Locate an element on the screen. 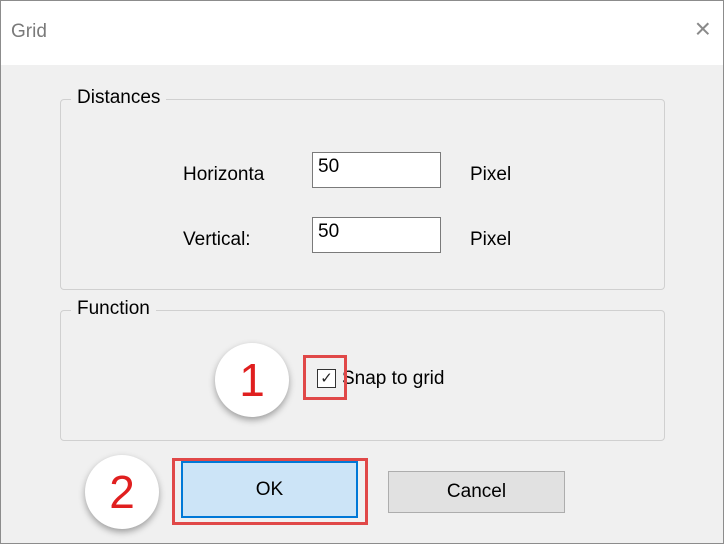 The height and width of the screenshot is (544, 724). horizontal-input: 50 is located at coordinates (376, 170).